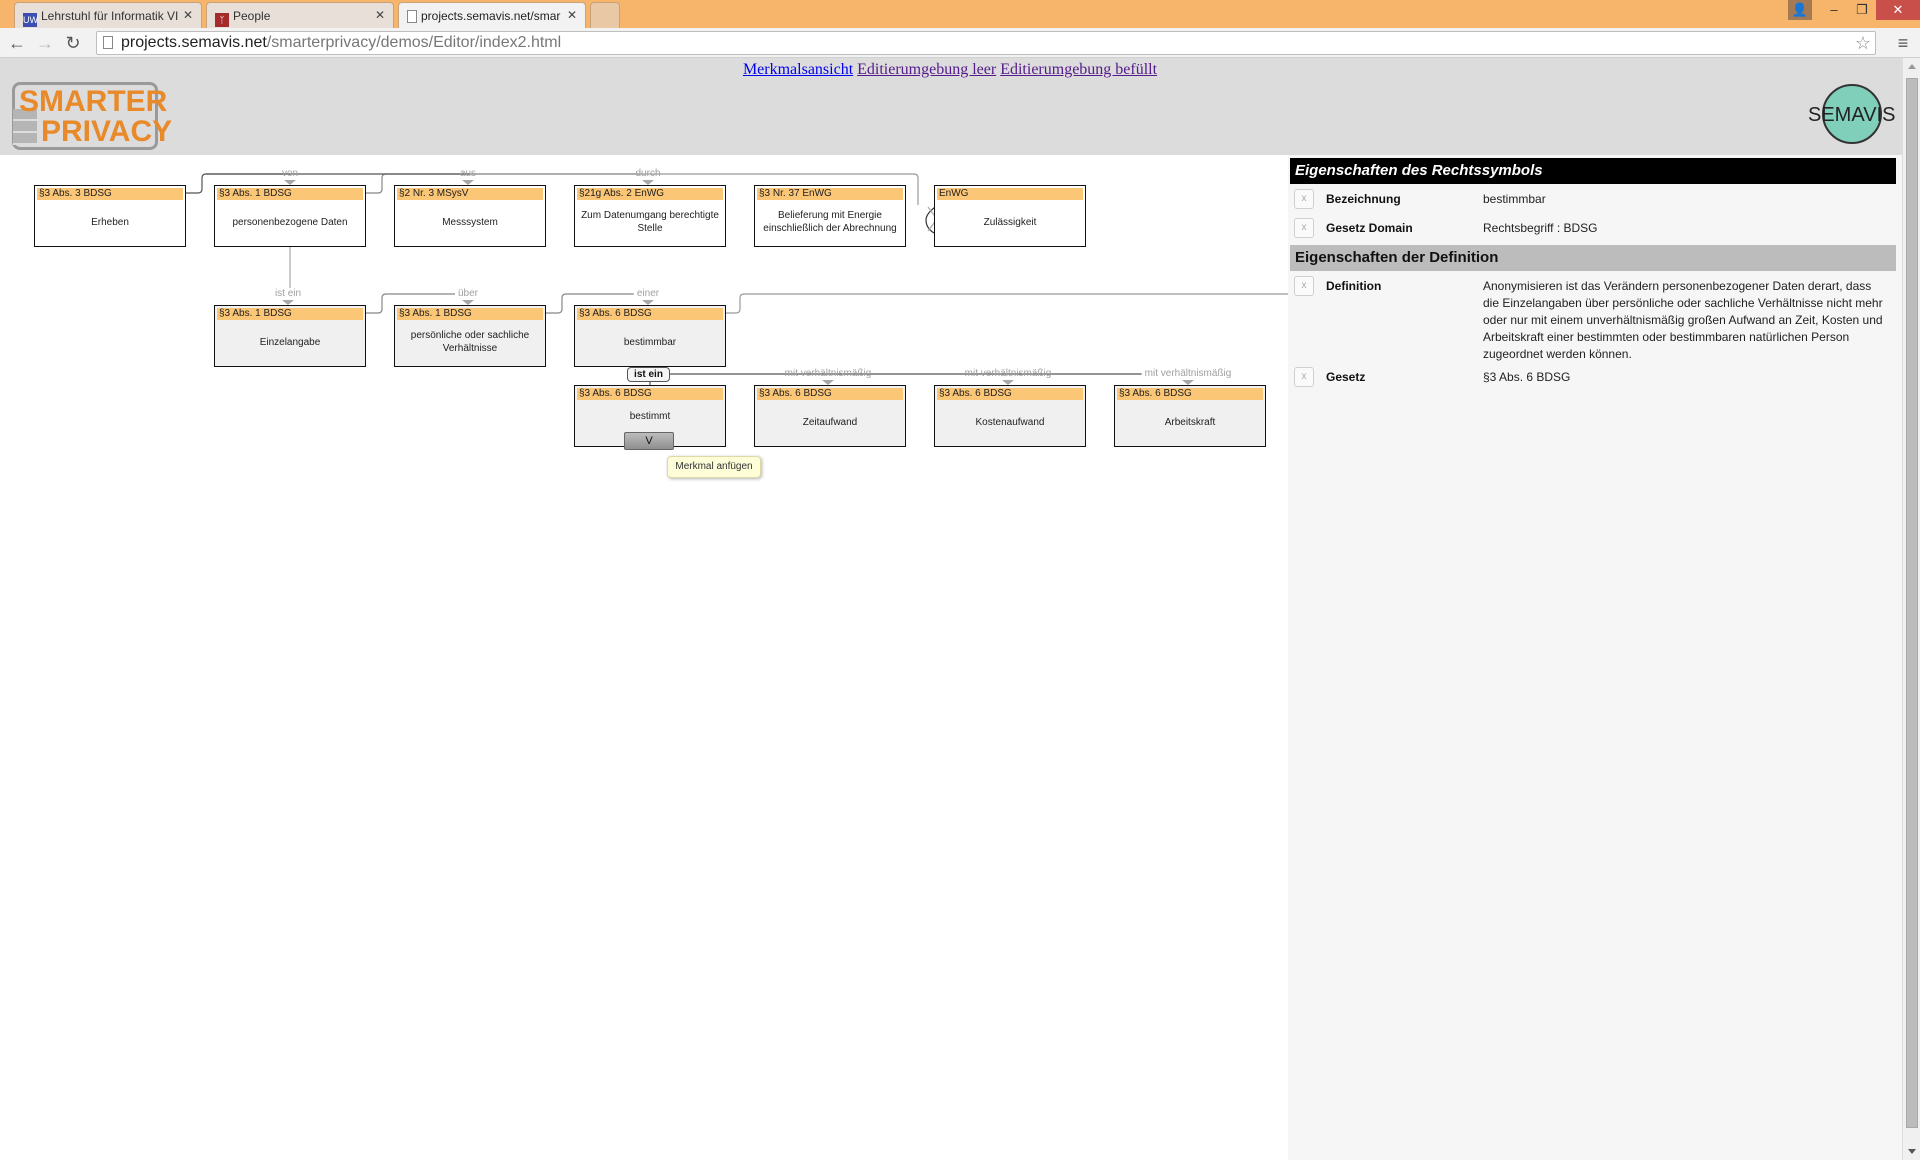 The width and height of the screenshot is (1920, 1160). I want to click on graph-node: §3 Abs. 6 BDSG Arbeitskraft, so click(1190, 416).